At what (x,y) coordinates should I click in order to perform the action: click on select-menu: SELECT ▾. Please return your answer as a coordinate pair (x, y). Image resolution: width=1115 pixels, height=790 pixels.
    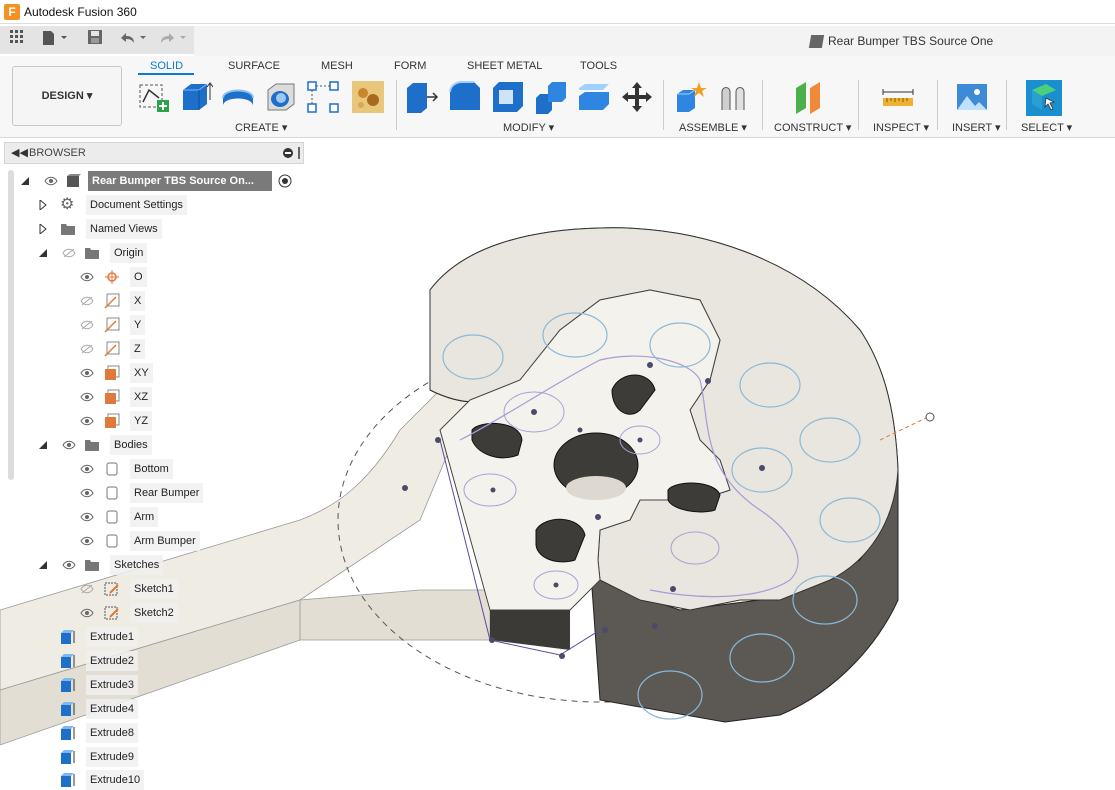
    Looking at the image, I should click on (1046, 127).